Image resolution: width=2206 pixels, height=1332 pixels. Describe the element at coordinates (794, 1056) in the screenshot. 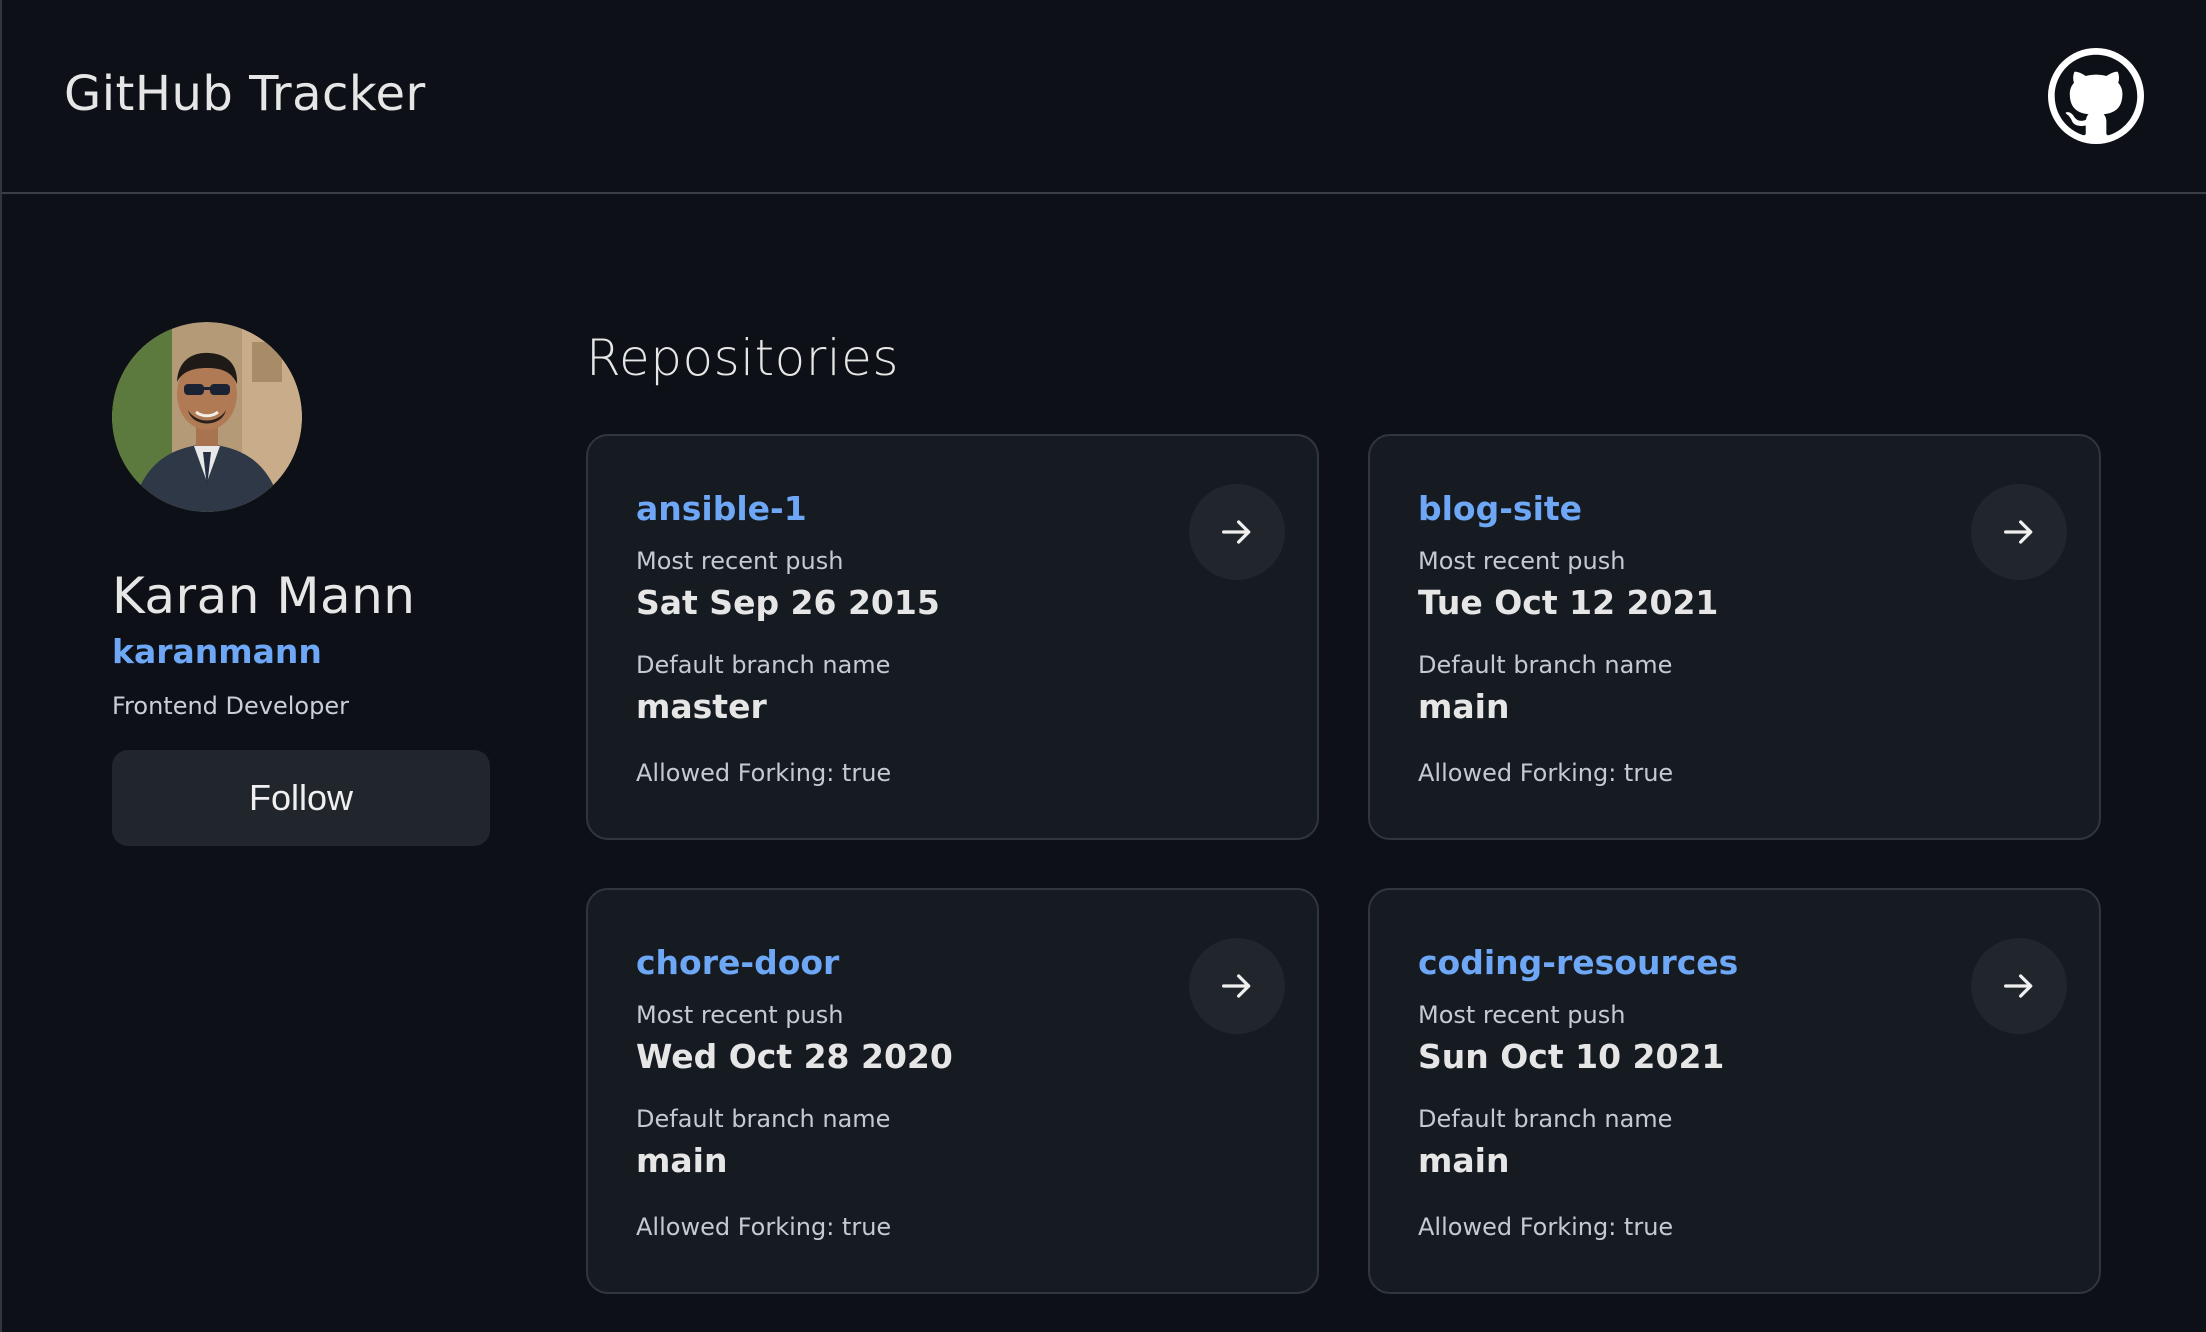

I see `push-date: Wed Oct 28 2020` at that location.